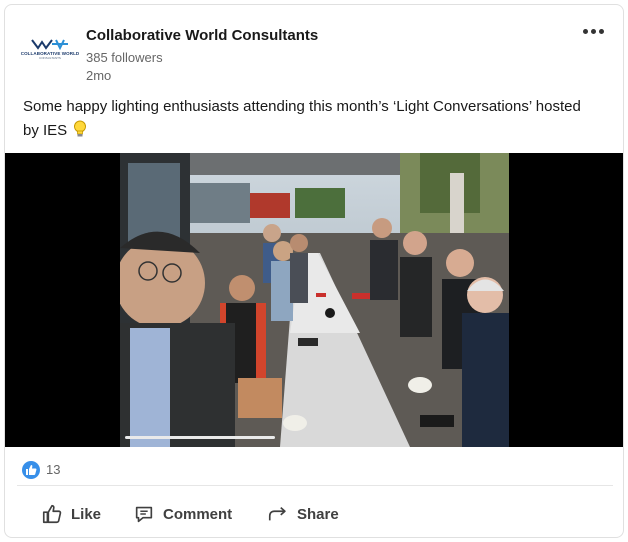  Describe the element at coordinates (31, 470) in the screenshot. I see `like-icon` at that location.